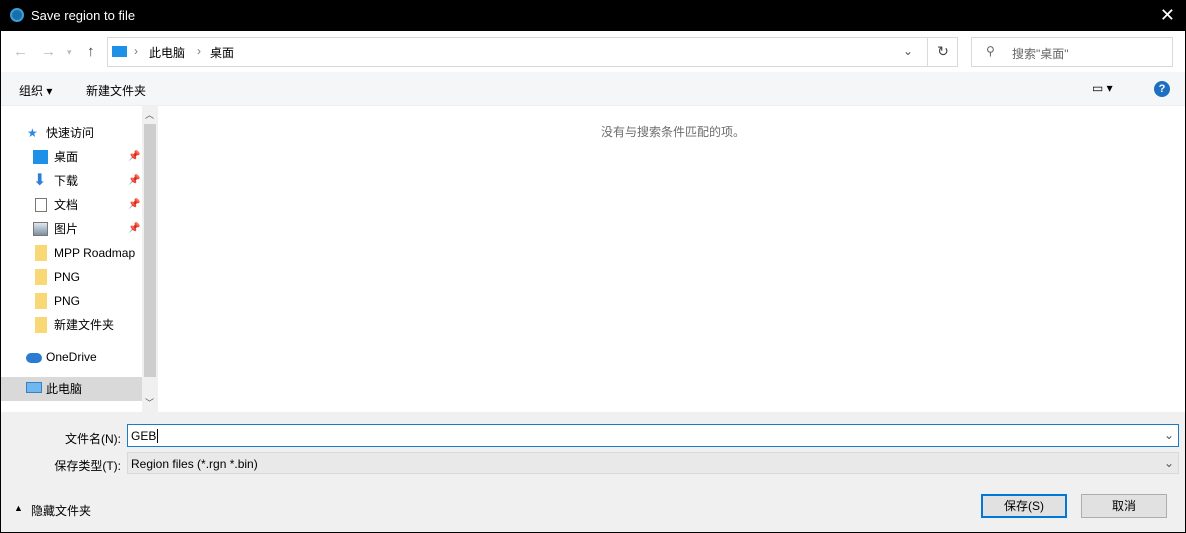 Image resolution: width=1186 pixels, height=533 pixels. What do you see at coordinates (653, 463) in the screenshot?
I see `file-type-select: Region files (*.rgn *.bin) ⌄` at bounding box center [653, 463].